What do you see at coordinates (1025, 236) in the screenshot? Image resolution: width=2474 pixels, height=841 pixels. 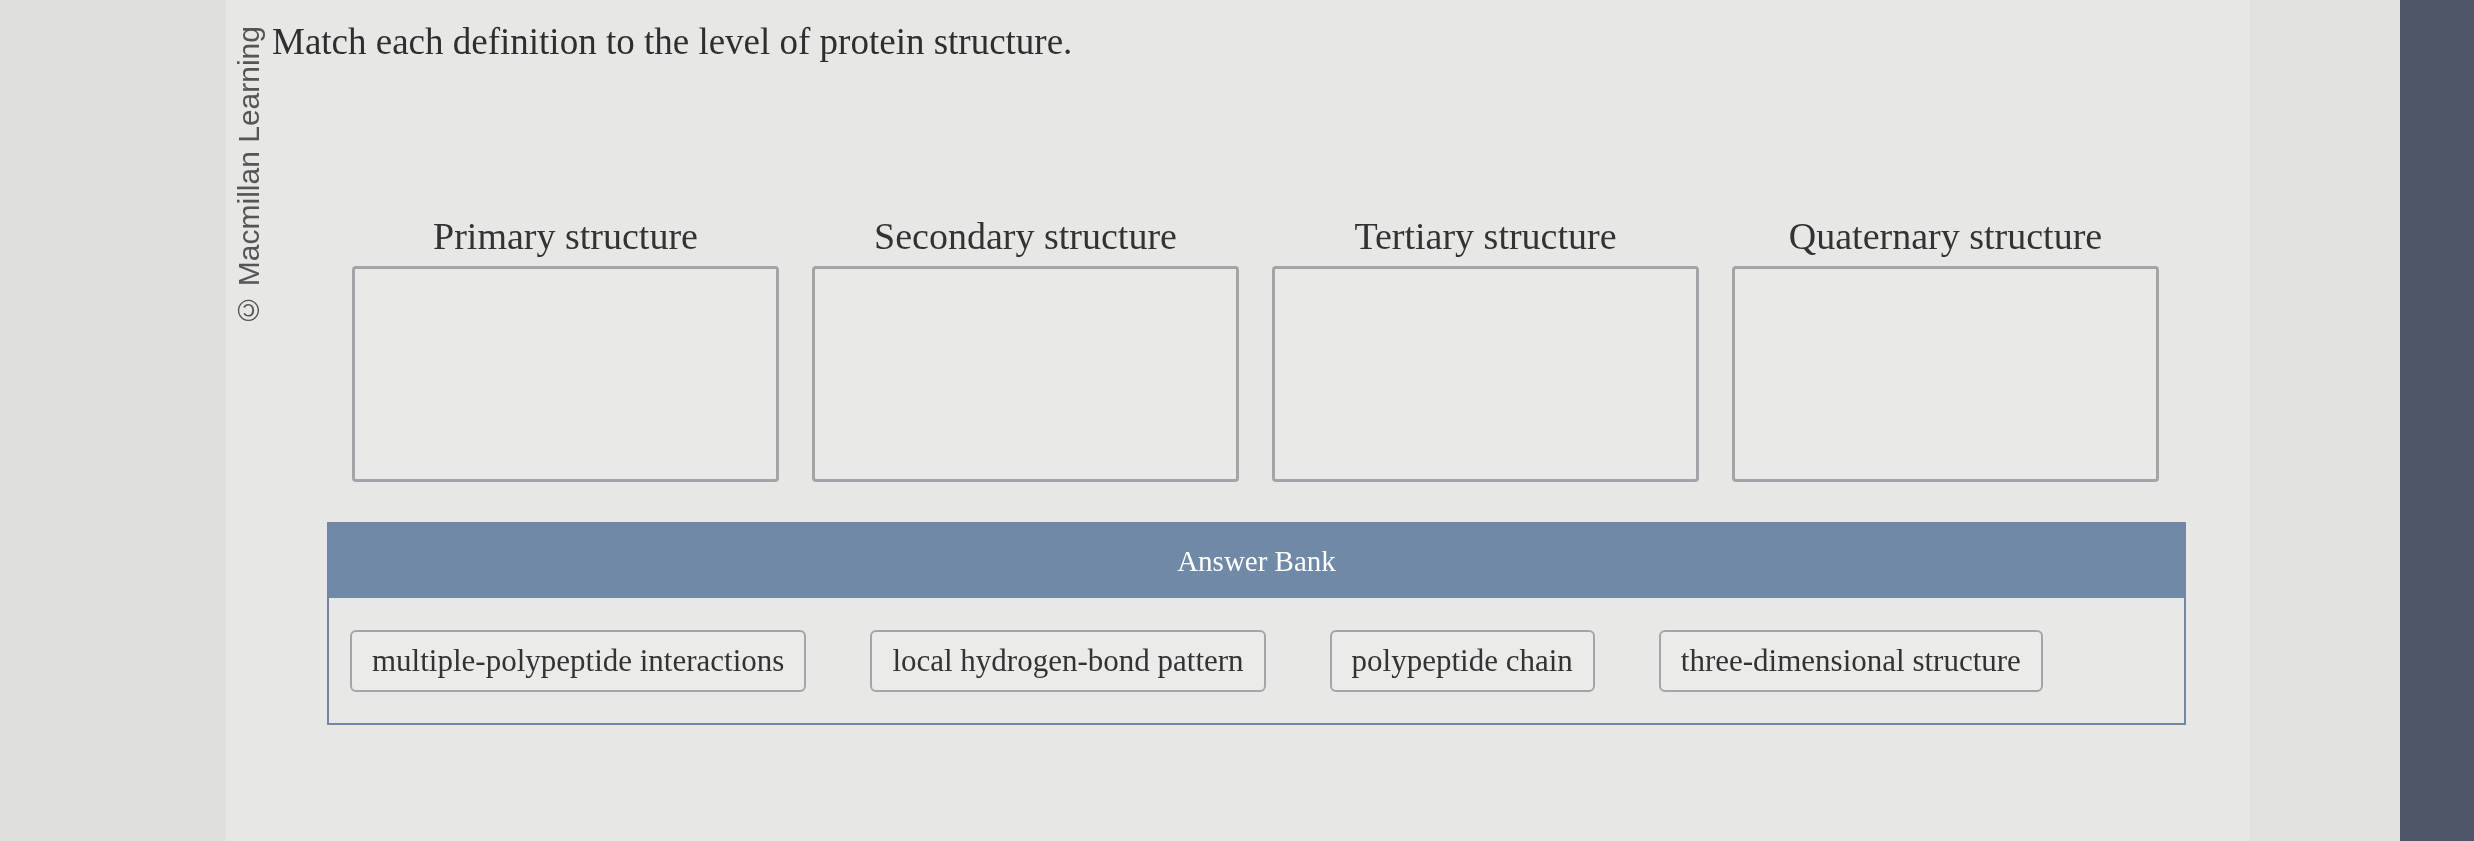 I see `target-label: Secondary structure` at bounding box center [1025, 236].